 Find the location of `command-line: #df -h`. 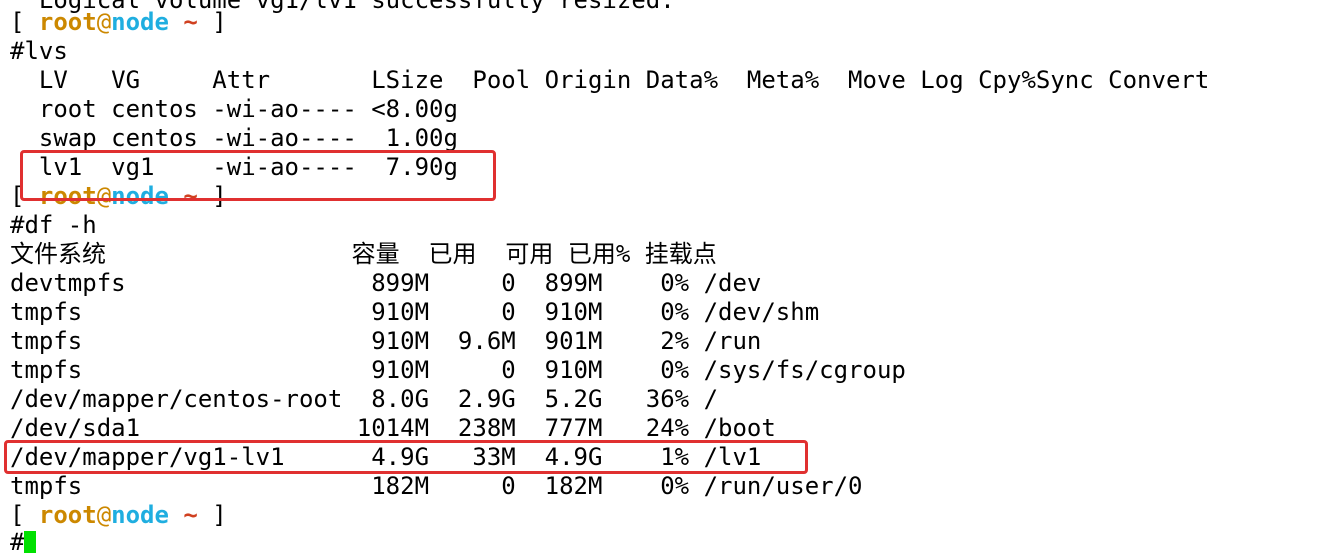

command-line: #df -h is located at coordinates (53, 225).